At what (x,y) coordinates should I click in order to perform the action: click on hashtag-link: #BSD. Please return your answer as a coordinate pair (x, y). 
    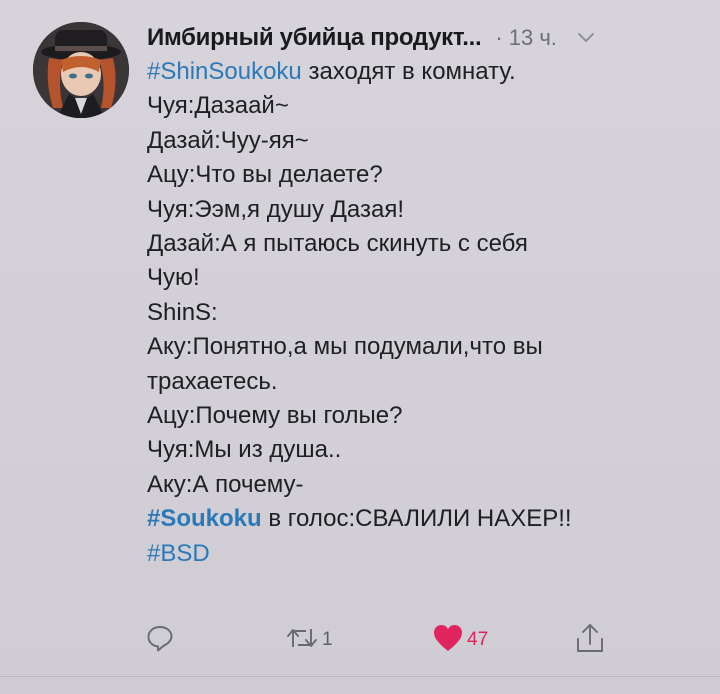
    Looking at the image, I should click on (178, 553).